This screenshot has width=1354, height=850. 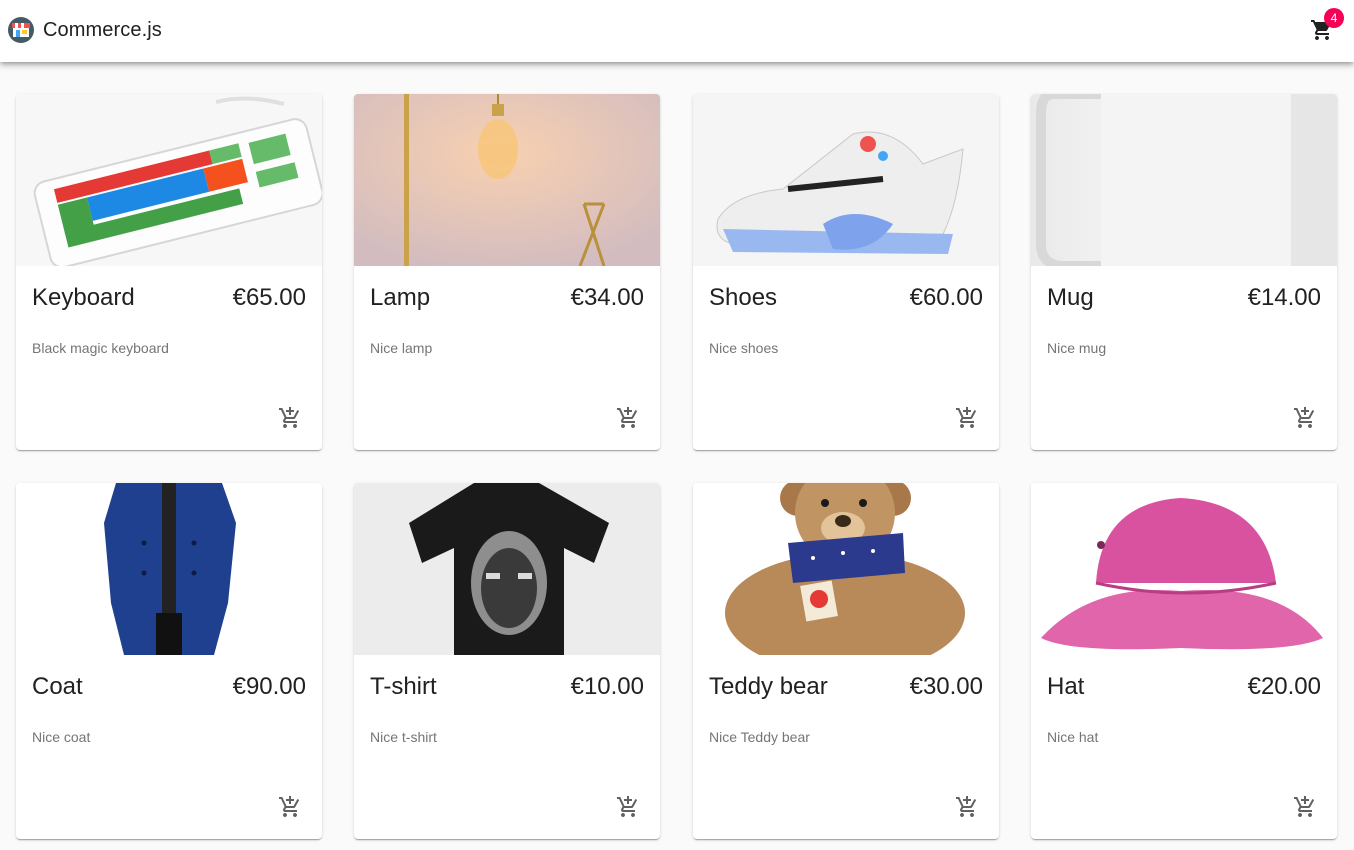 I want to click on tshirt-image, so click(x=507, y=569).